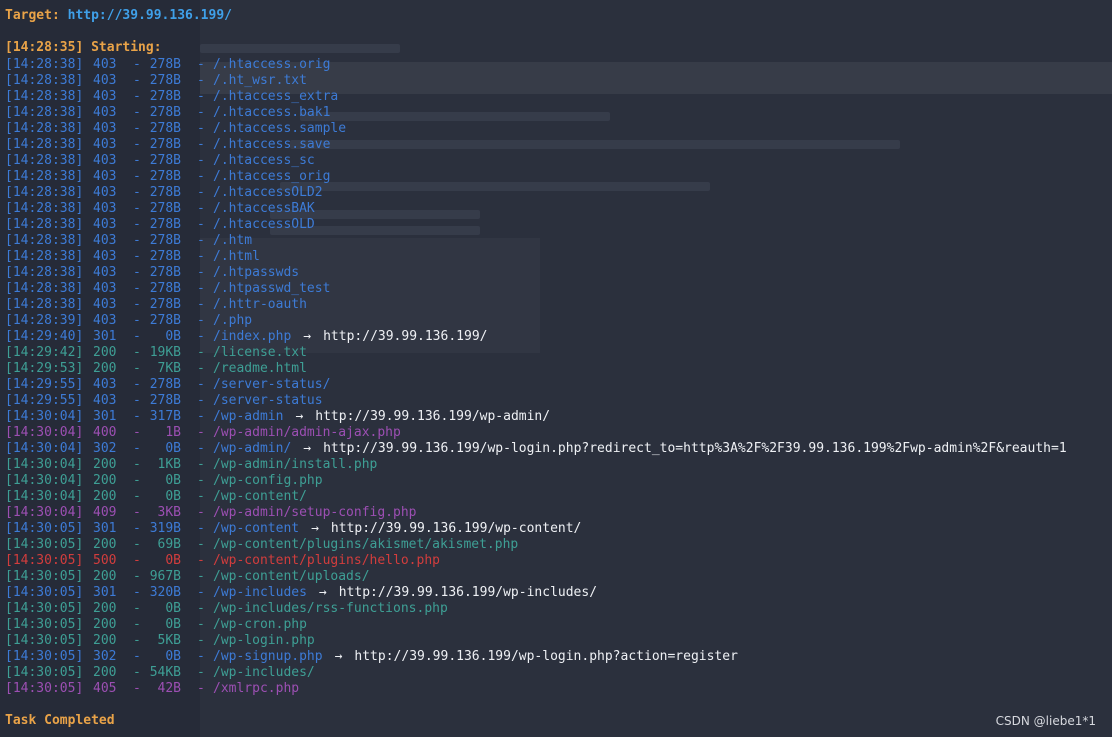  Describe the element at coordinates (83, 47) in the screenshot. I see `starting-line: [14:28:35] Starting:` at that location.